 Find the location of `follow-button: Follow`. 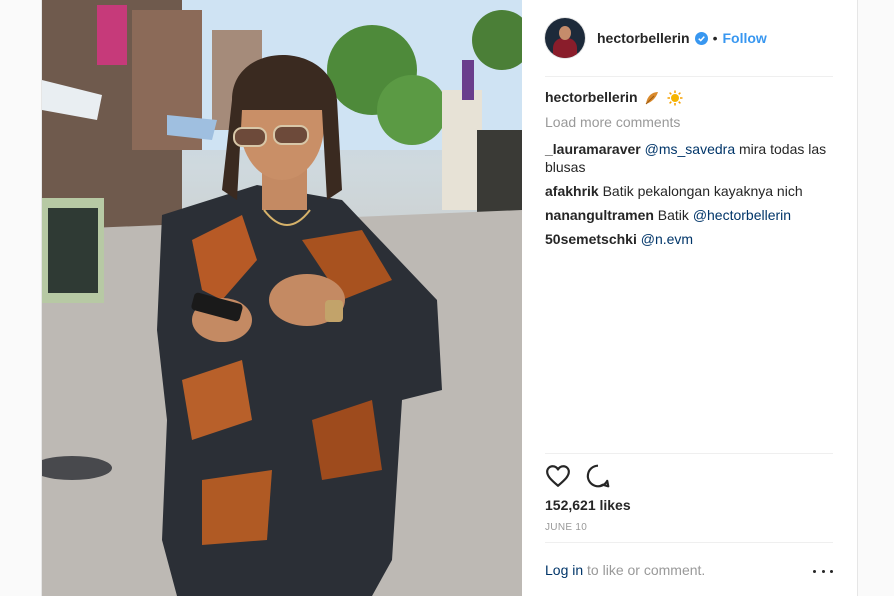

follow-button: Follow is located at coordinates (745, 38).